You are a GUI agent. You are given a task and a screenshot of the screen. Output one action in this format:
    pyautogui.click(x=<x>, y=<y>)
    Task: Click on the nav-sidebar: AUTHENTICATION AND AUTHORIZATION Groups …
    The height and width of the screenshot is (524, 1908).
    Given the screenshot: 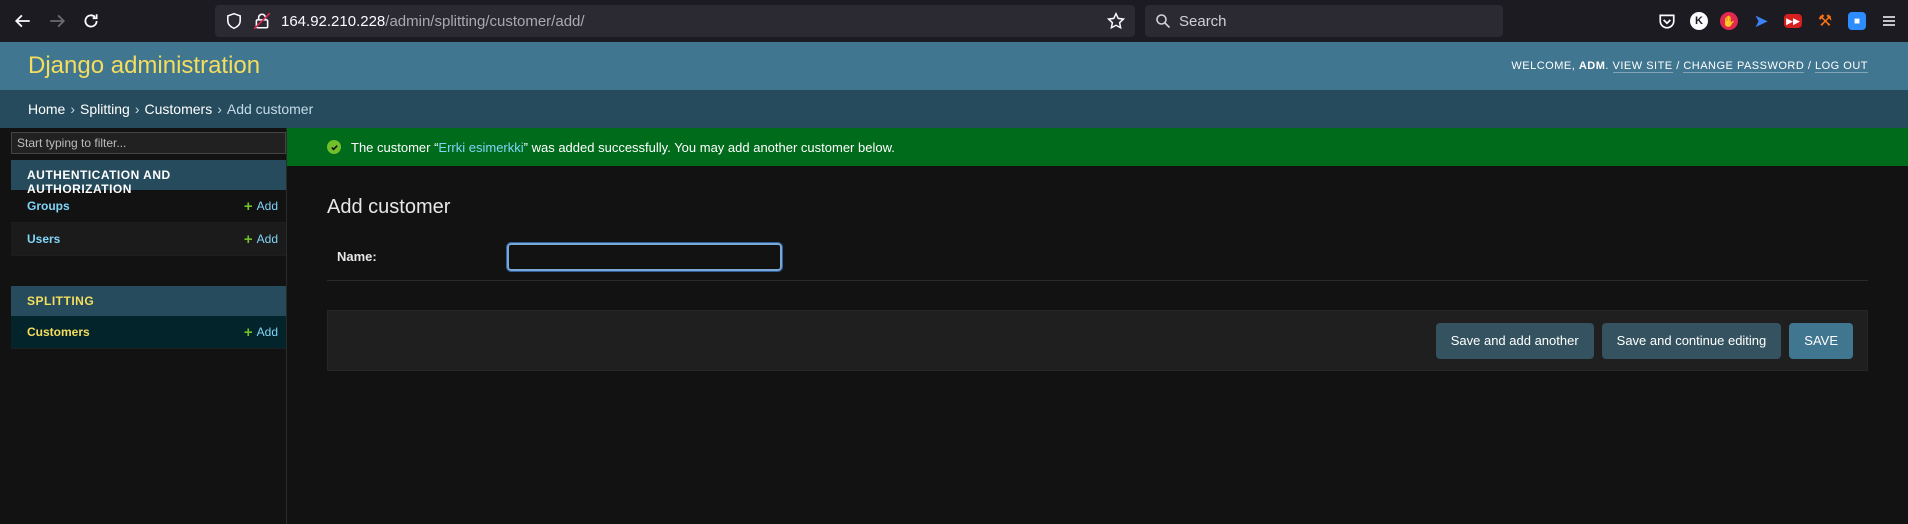 What is the action you would take?
    pyautogui.click(x=143, y=326)
    